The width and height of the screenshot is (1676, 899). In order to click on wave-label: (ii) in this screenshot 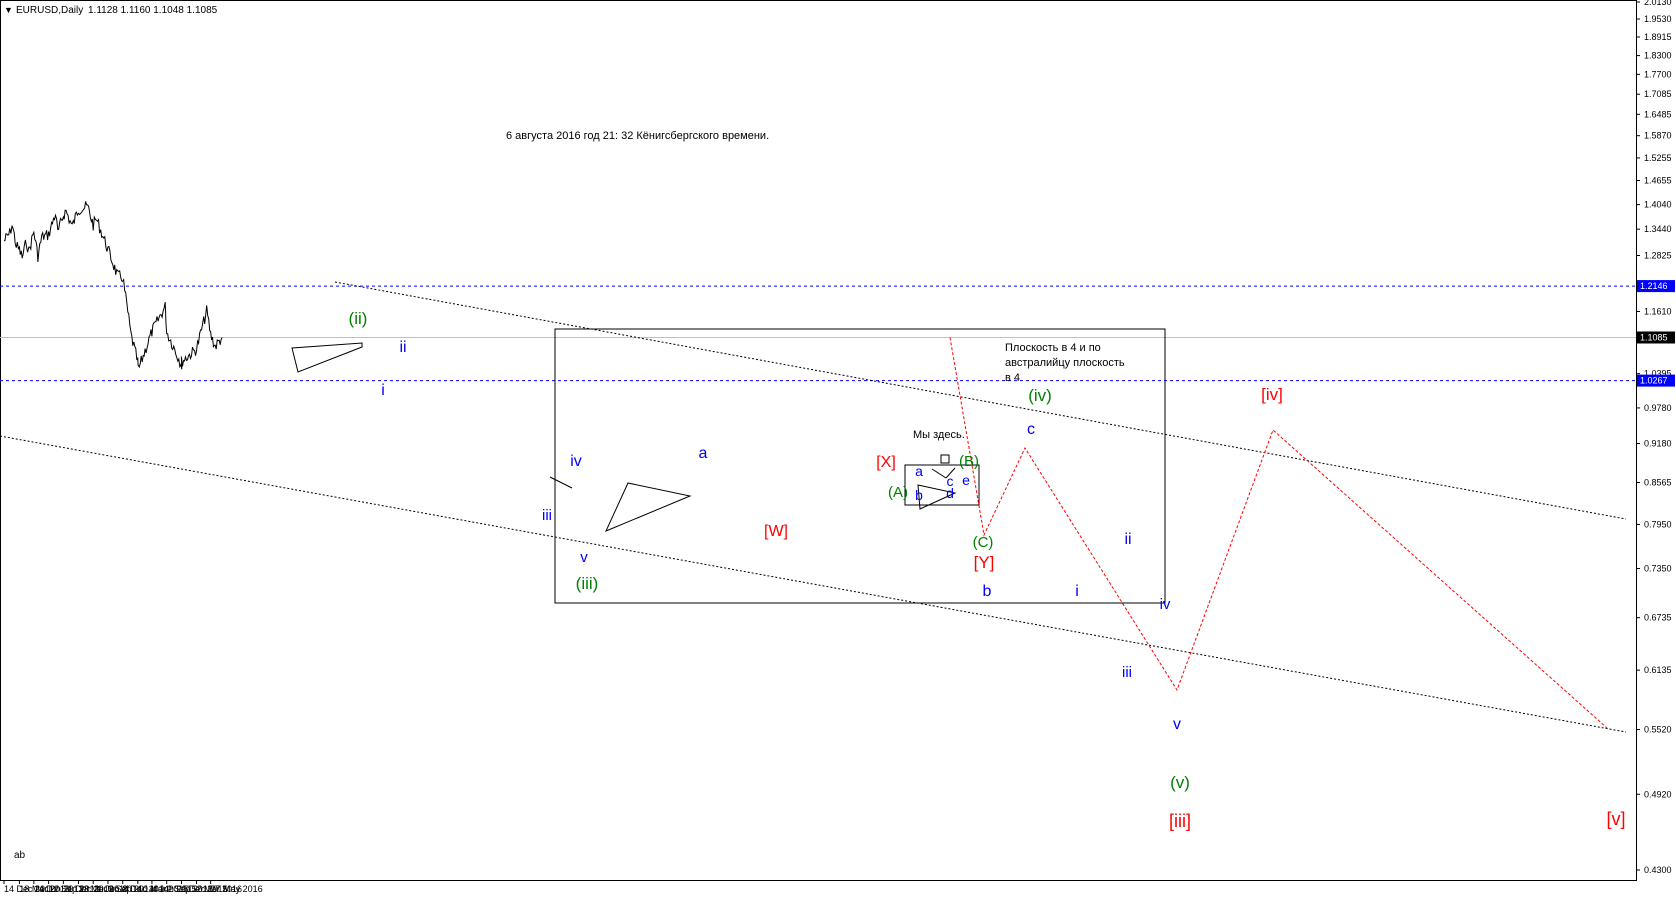, I will do `click(358, 318)`.